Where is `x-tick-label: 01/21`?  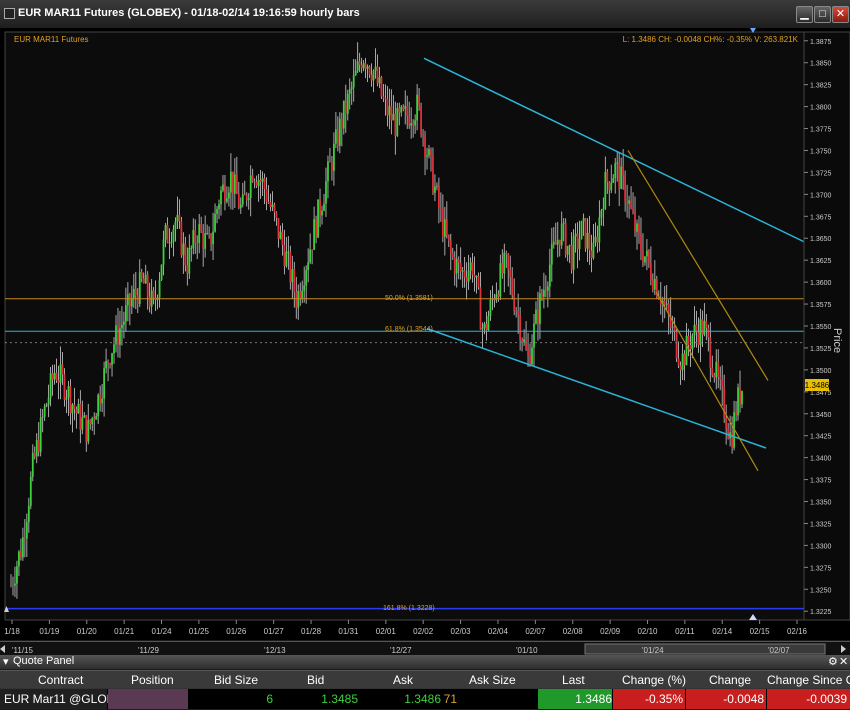 x-tick-label: 01/21 is located at coordinates (124, 631).